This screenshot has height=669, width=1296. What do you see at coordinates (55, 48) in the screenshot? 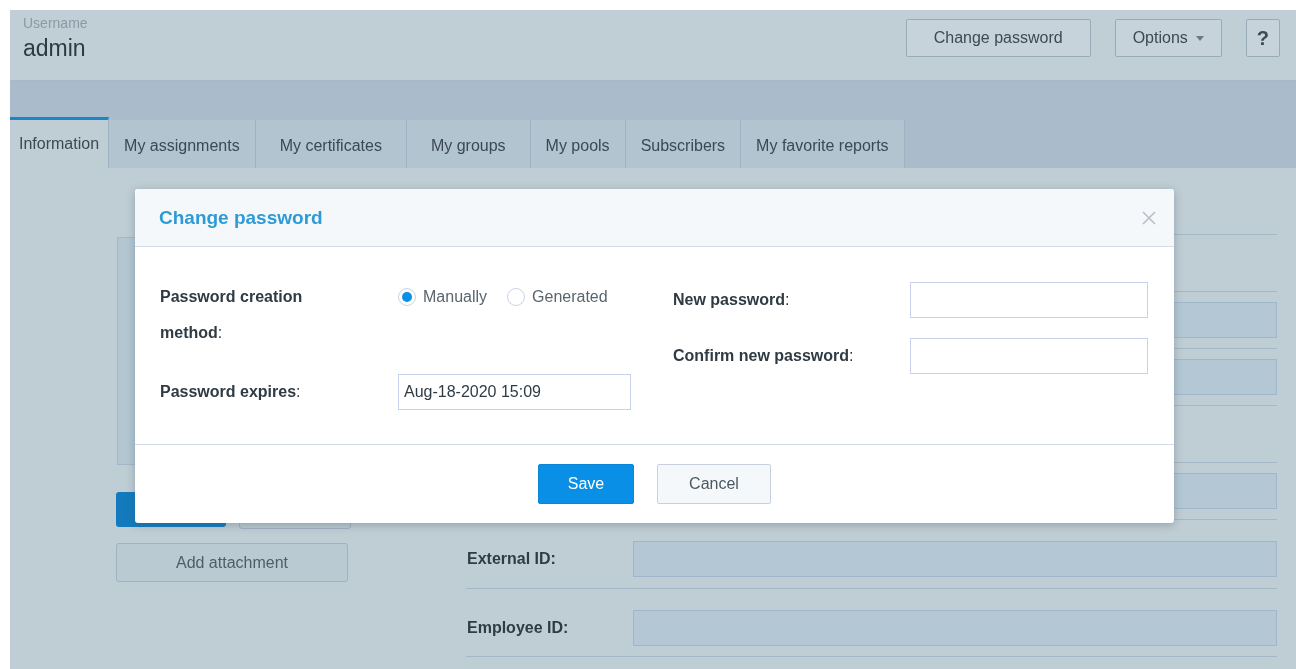
I see `username: admin` at bounding box center [55, 48].